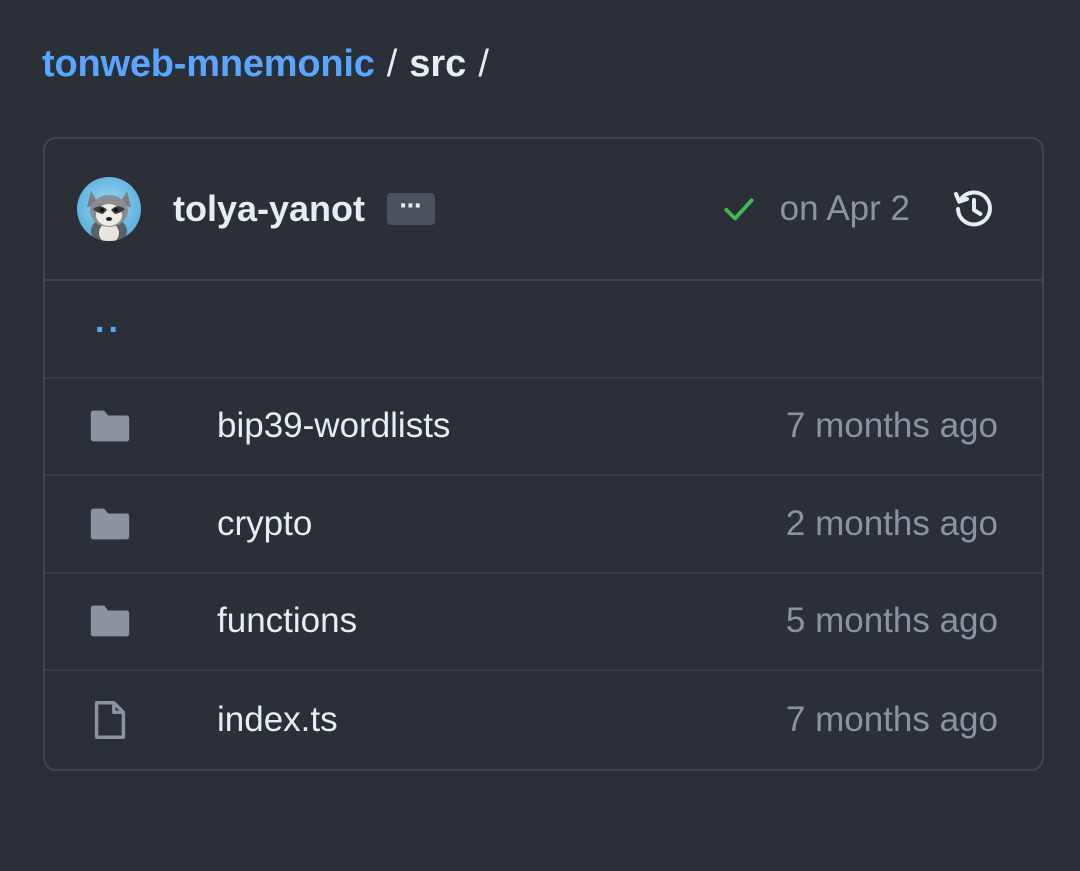 Image resolution: width=1080 pixels, height=871 pixels. I want to click on file-name: bip39-wordlists, so click(333, 426).